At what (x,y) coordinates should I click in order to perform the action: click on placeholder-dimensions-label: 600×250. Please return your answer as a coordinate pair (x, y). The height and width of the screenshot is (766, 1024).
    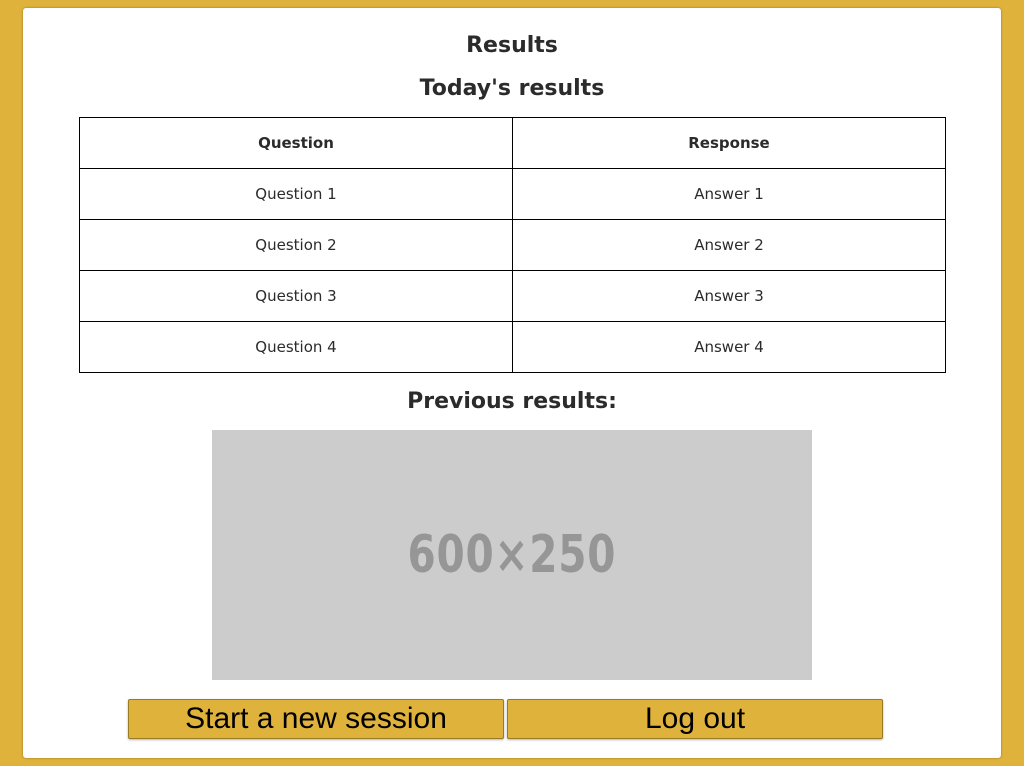
    Looking at the image, I should click on (512, 555).